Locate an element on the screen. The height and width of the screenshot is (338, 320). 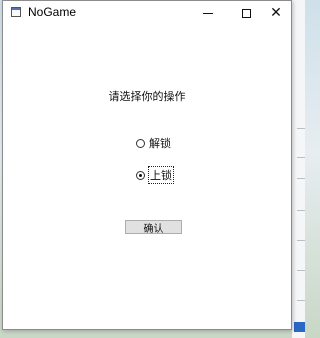
prompt-text: 请选择你的操作 is located at coordinates (147, 96).